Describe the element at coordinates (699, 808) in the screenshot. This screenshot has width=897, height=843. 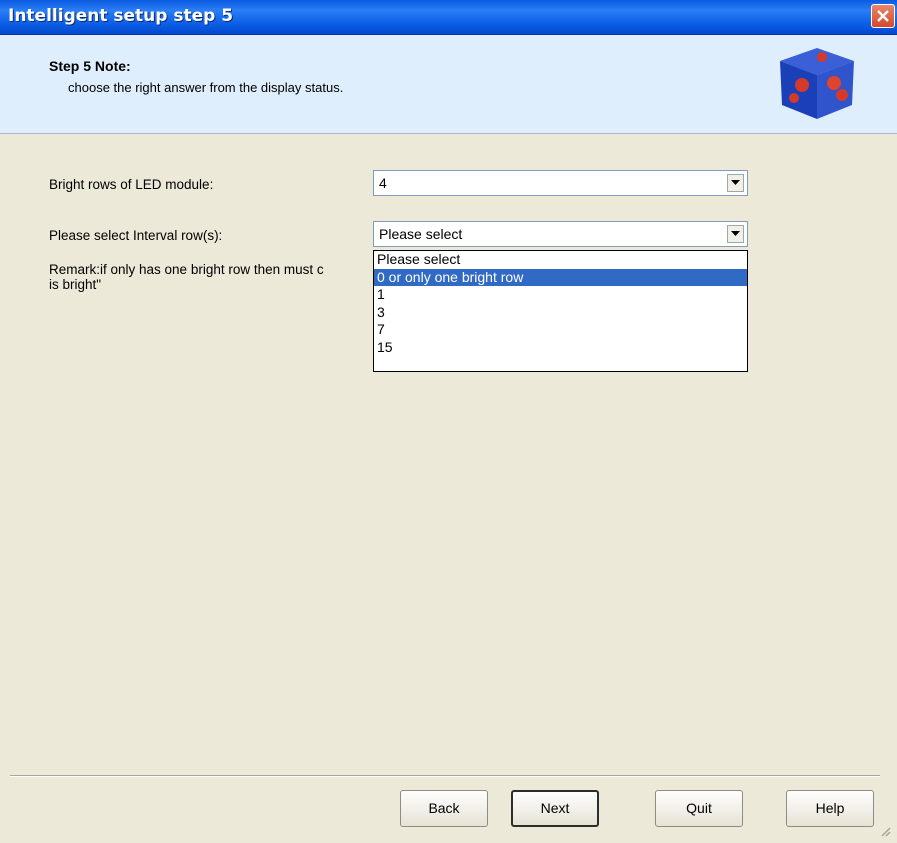
I see `quit-button: Quit` at that location.